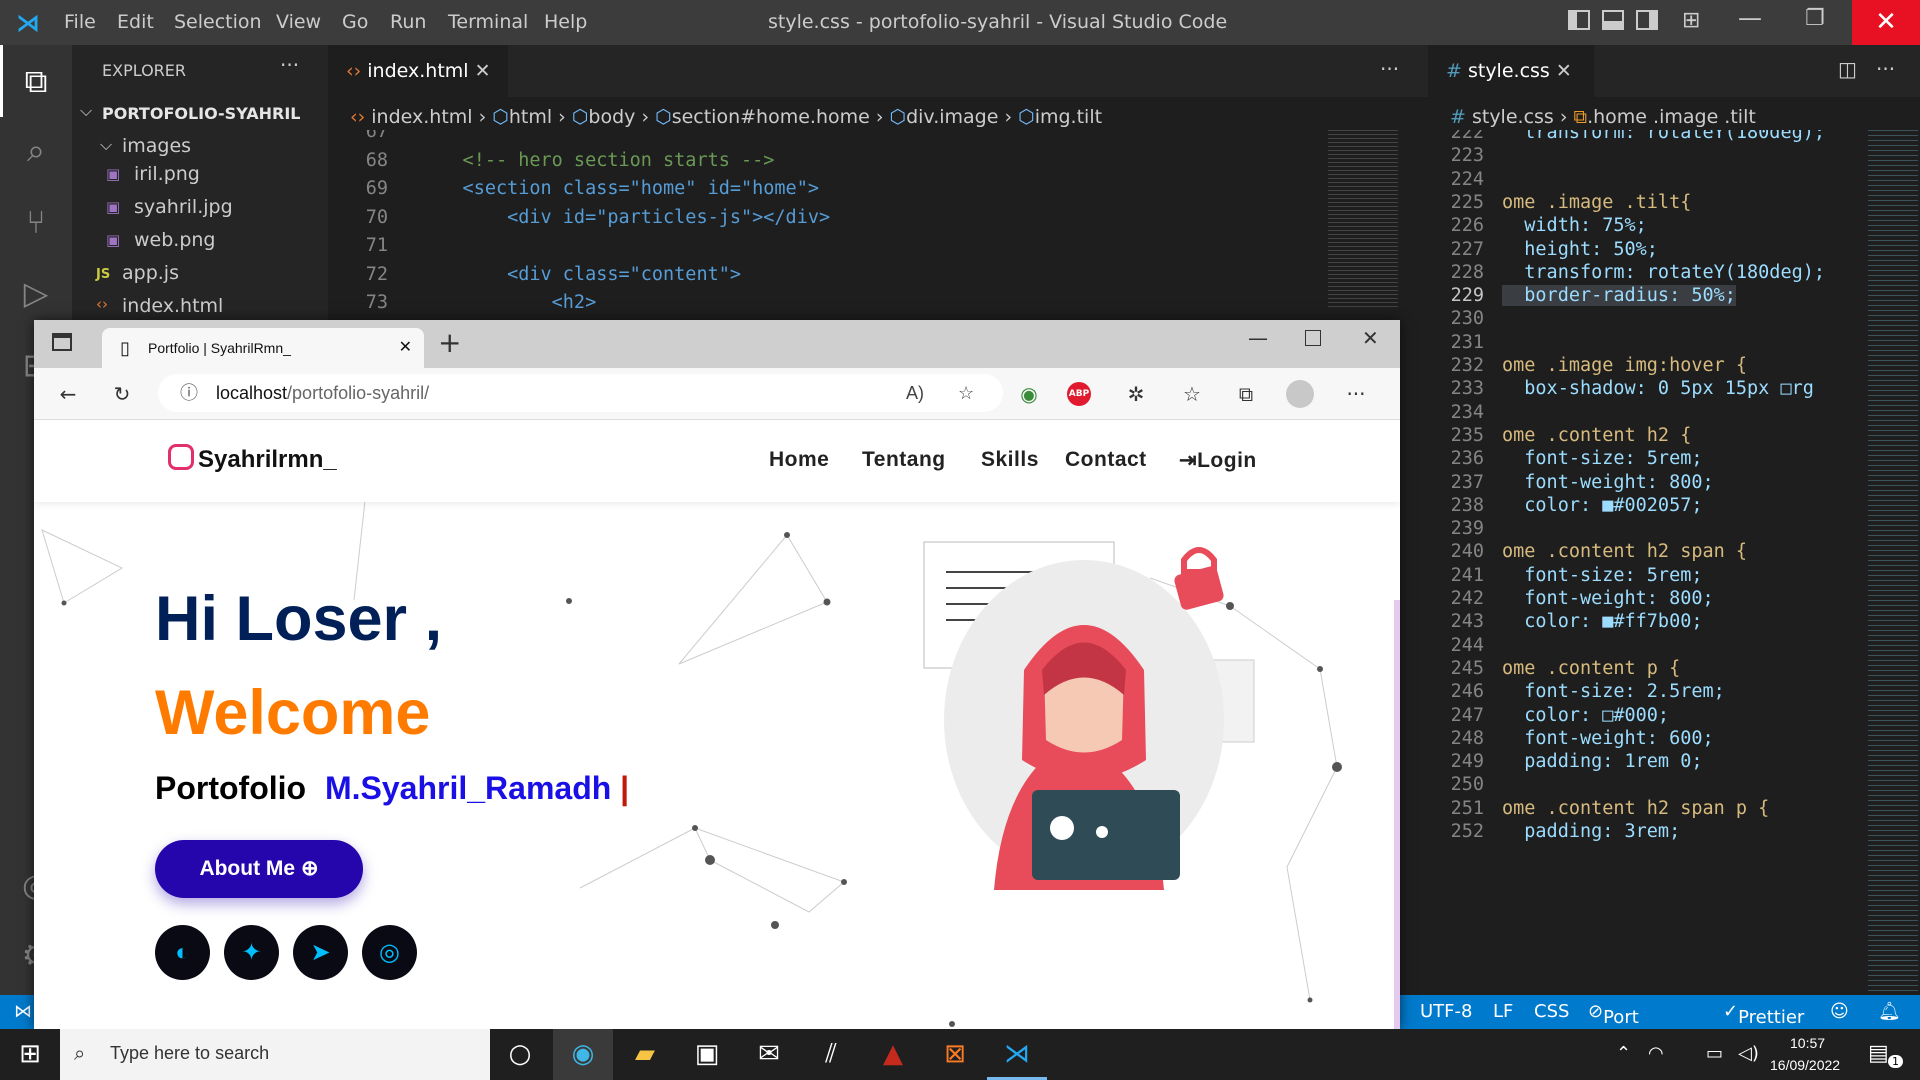 The width and height of the screenshot is (1920, 1080). Describe the element at coordinates (1691, 20) in the screenshot. I see `customize-layout-icon: ⊞` at that location.